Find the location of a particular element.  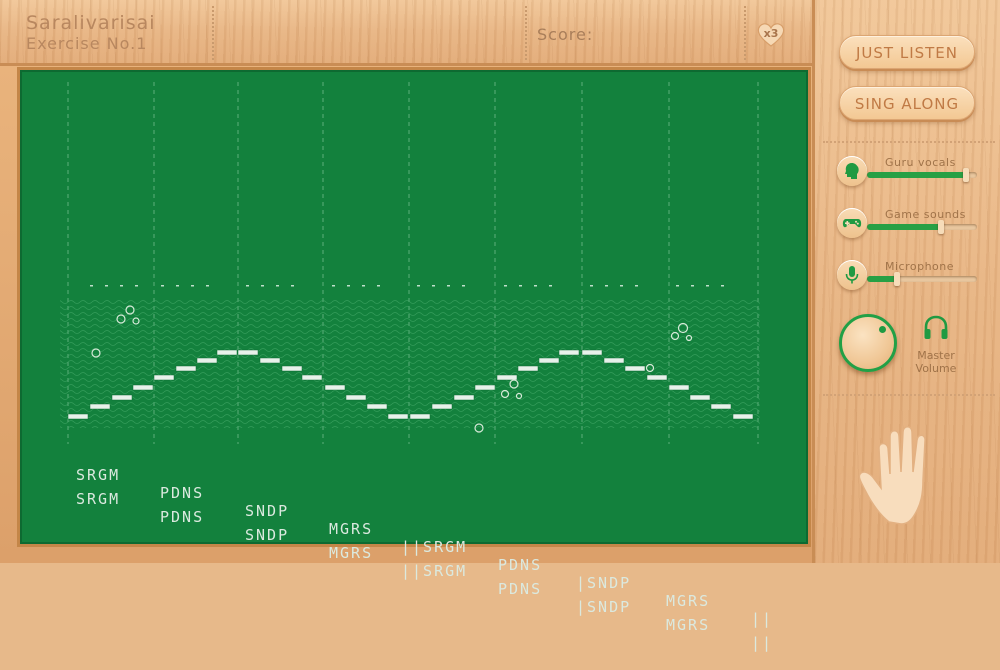

just-listen-button: JUST LISTEN is located at coordinates (907, 52).